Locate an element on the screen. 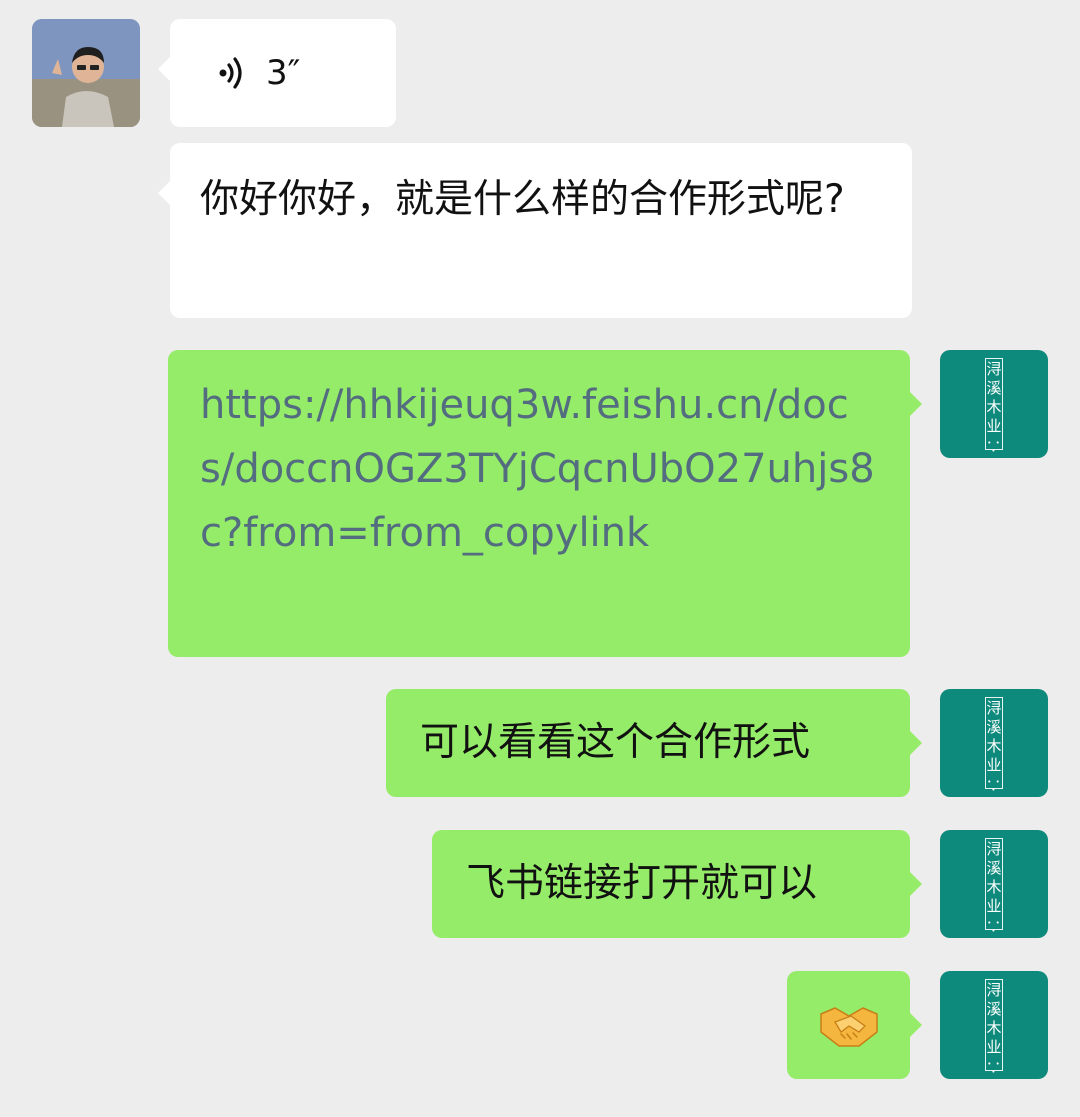 The width and height of the screenshot is (1080, 1117). emoji-message-bubble is located at coordinates (854, 1025).